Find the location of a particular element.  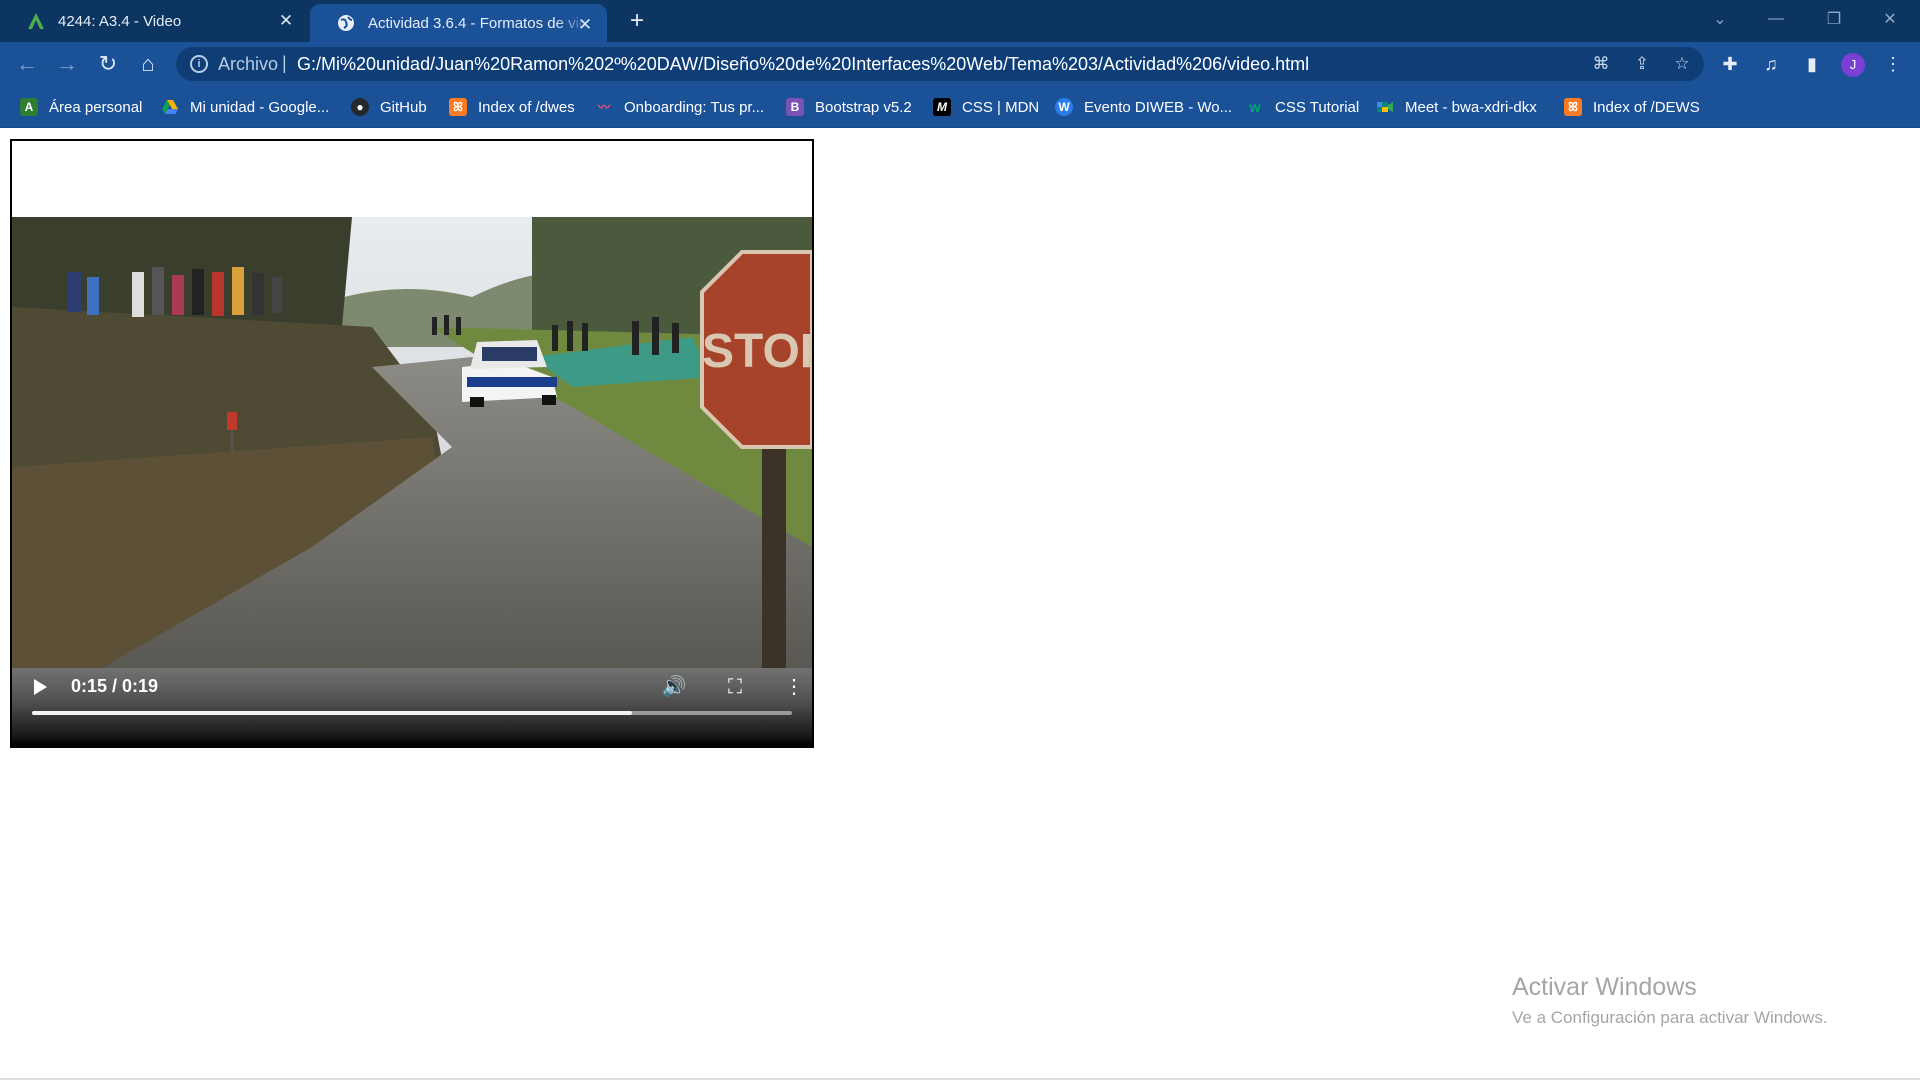

address-scheme-label: Archivo is located at coordinates (248, 64).